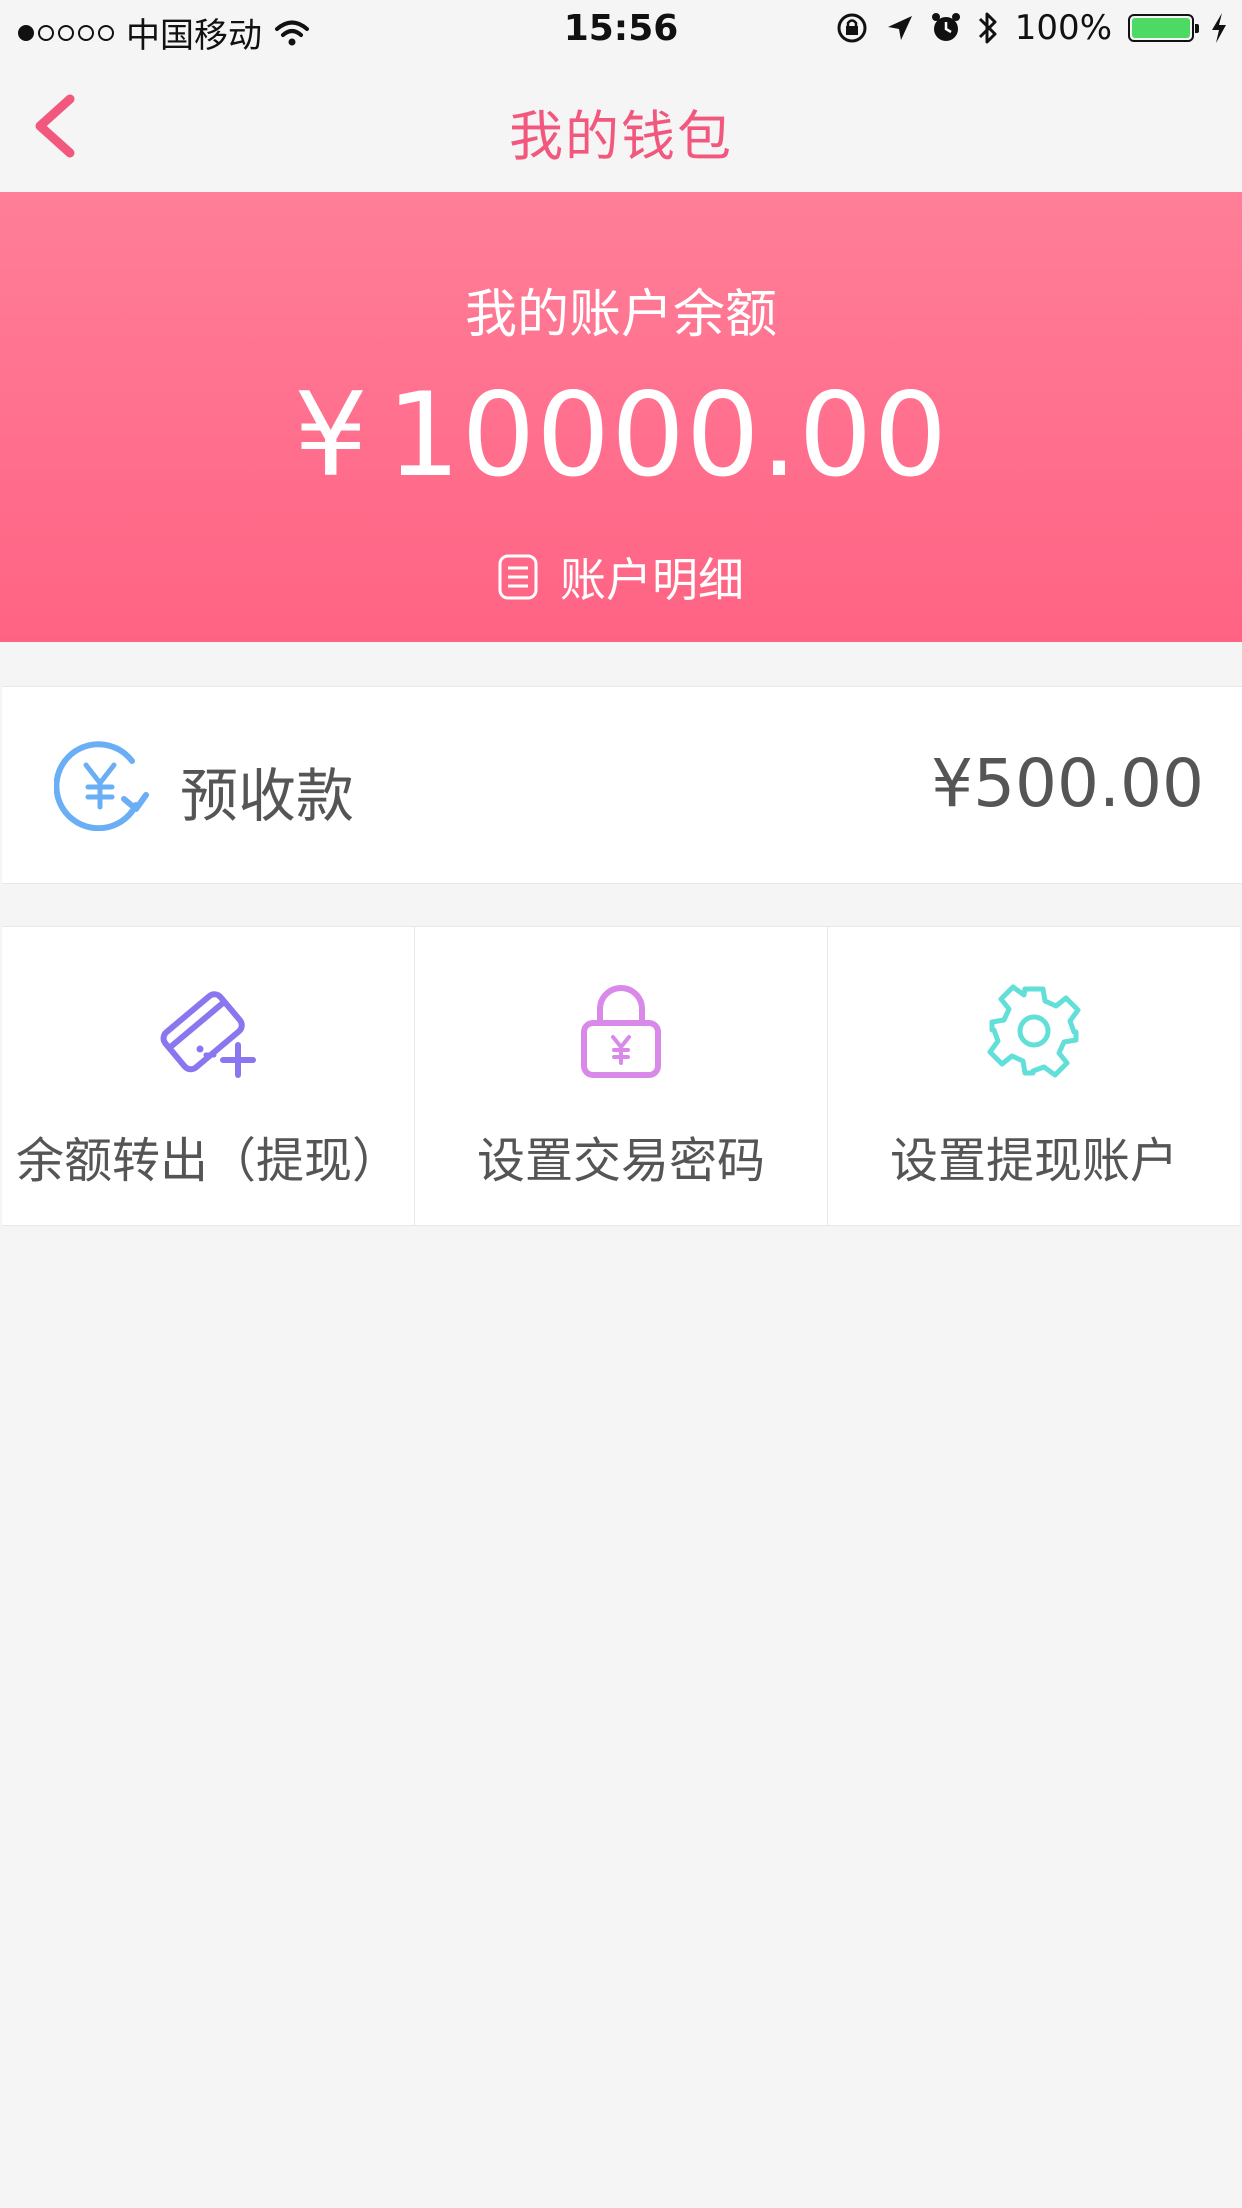  I want to click on location-arrow-icon, so click(899, 28).